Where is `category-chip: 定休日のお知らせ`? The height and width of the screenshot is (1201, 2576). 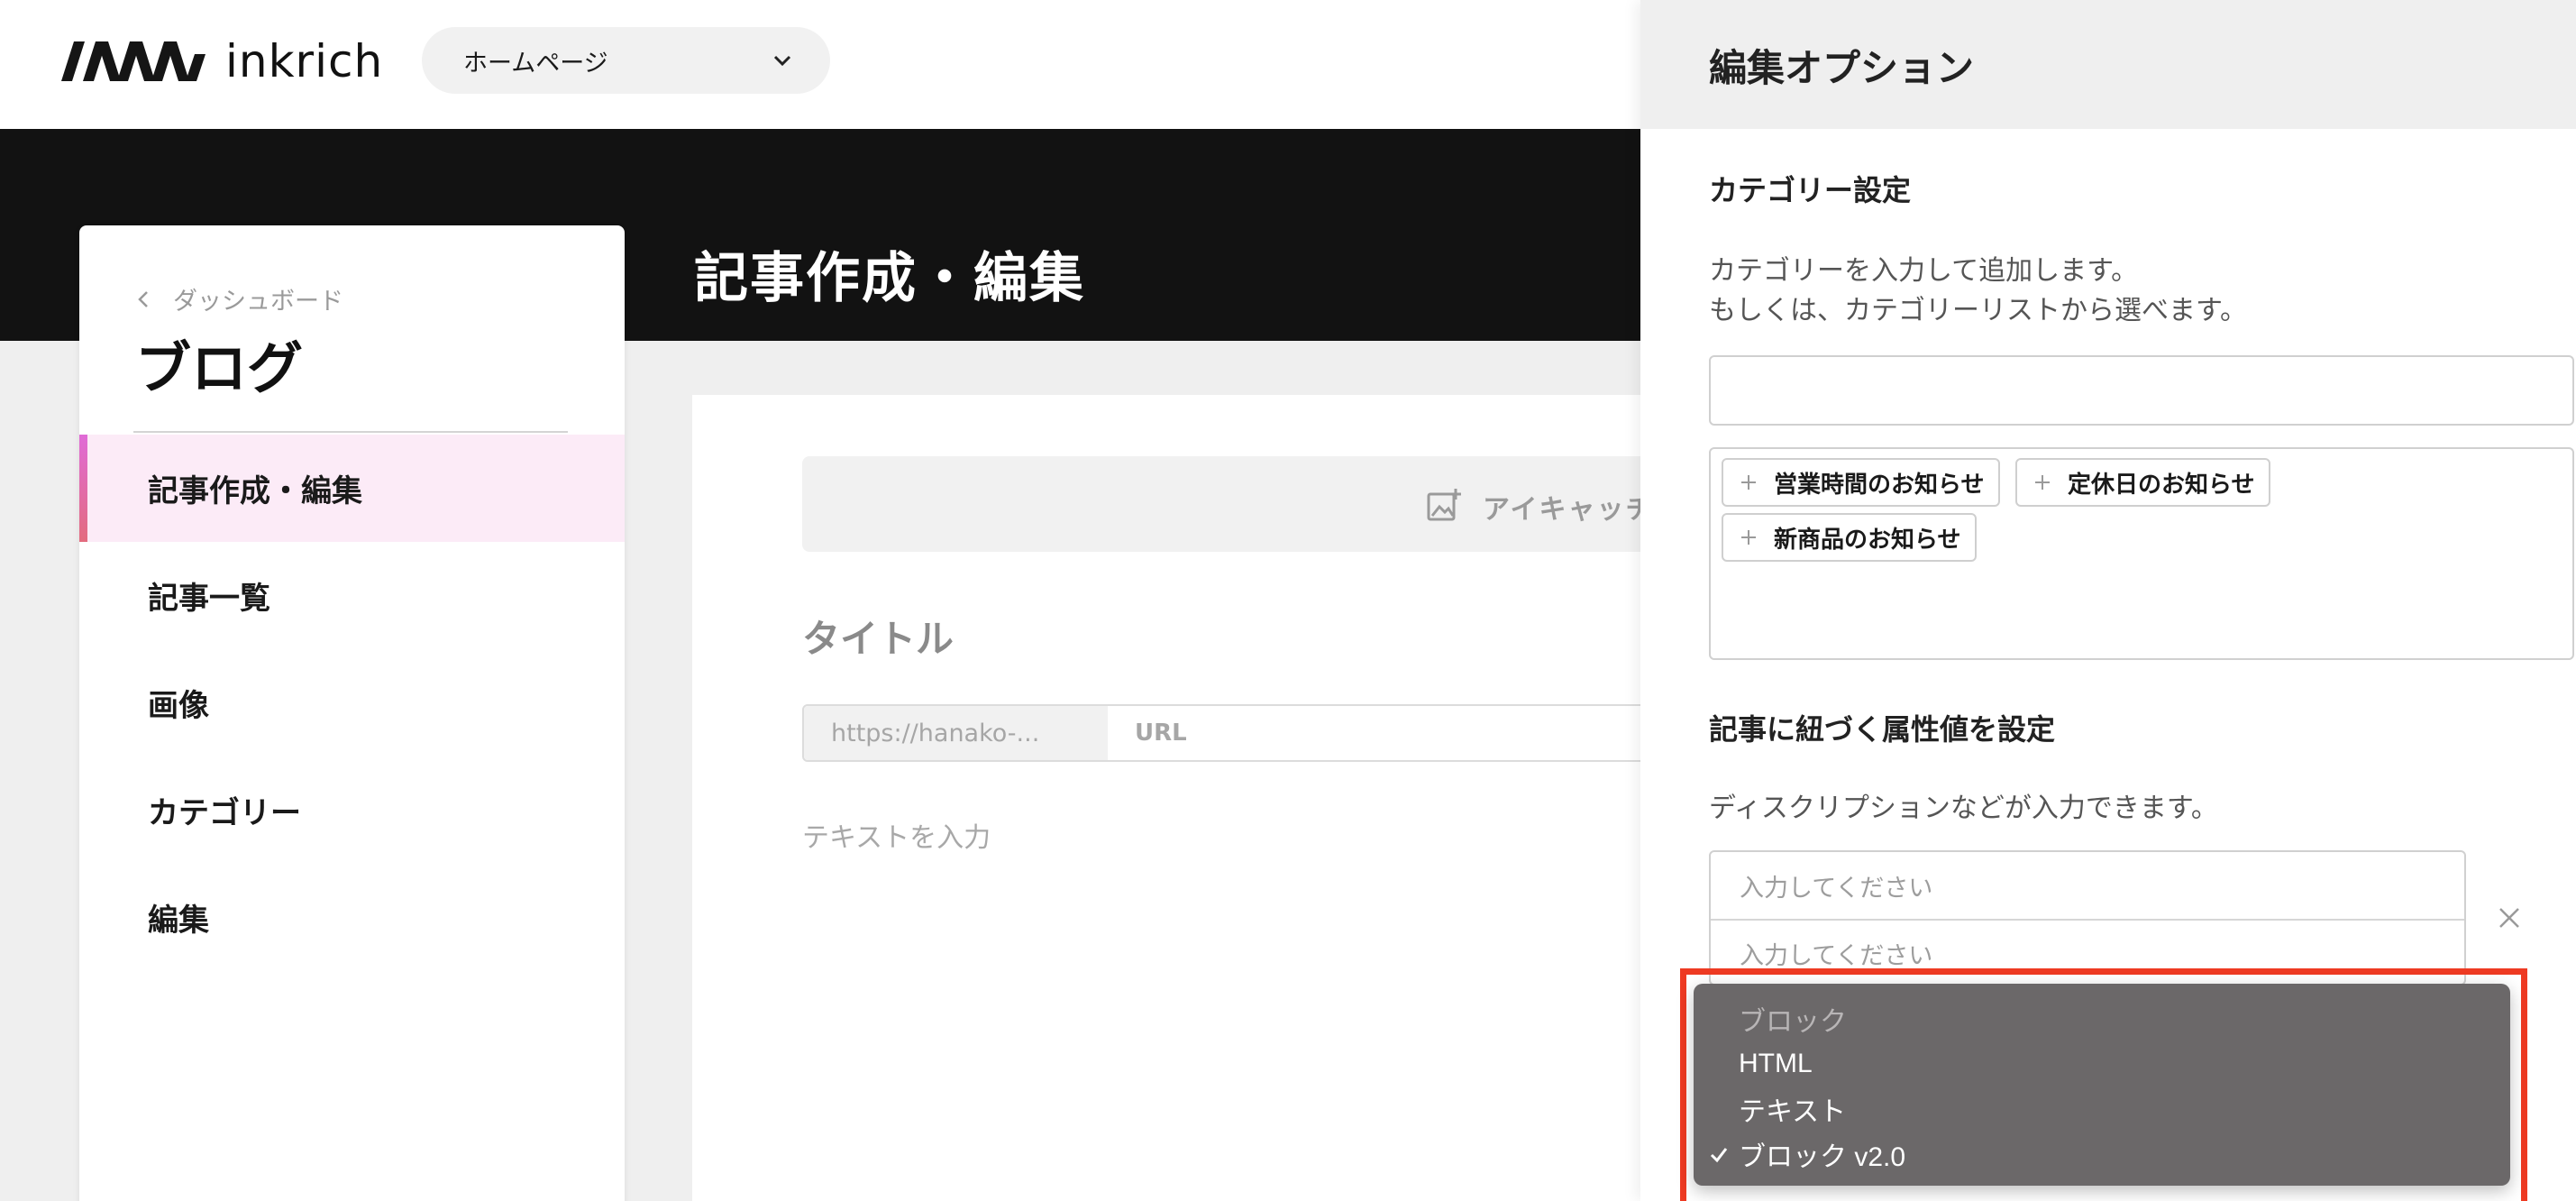 category-chip: 定休日のお知らせ is located at coordinates (2143, 482).